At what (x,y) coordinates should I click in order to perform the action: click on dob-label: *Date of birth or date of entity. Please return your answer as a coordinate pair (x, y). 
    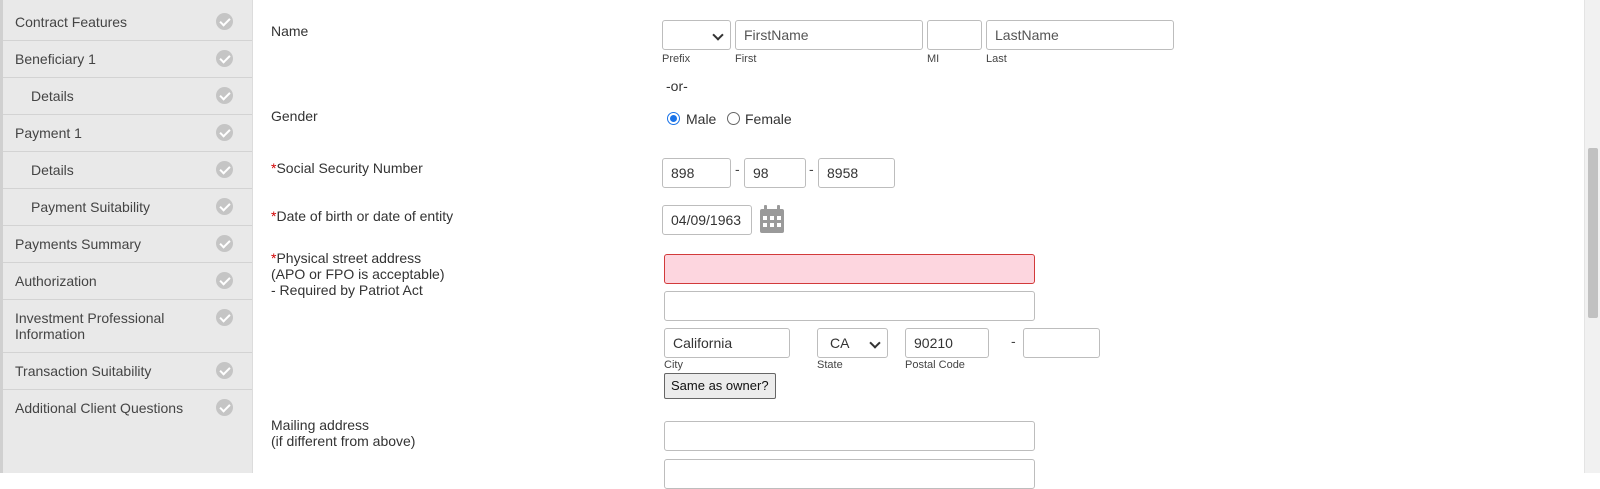
    Looking at the image, I should click on (362, 216).